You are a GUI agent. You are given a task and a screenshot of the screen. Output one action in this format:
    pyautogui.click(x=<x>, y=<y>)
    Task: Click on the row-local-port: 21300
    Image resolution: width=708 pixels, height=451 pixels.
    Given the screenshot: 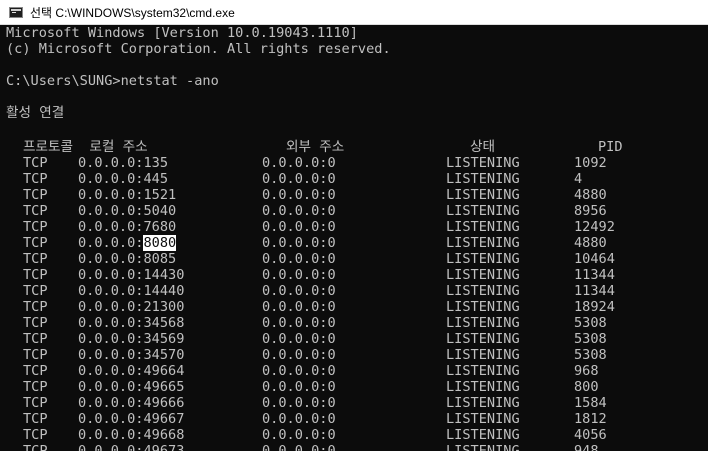 What is the action you would take?
    pyautogui.click(x=164, y=307)
    